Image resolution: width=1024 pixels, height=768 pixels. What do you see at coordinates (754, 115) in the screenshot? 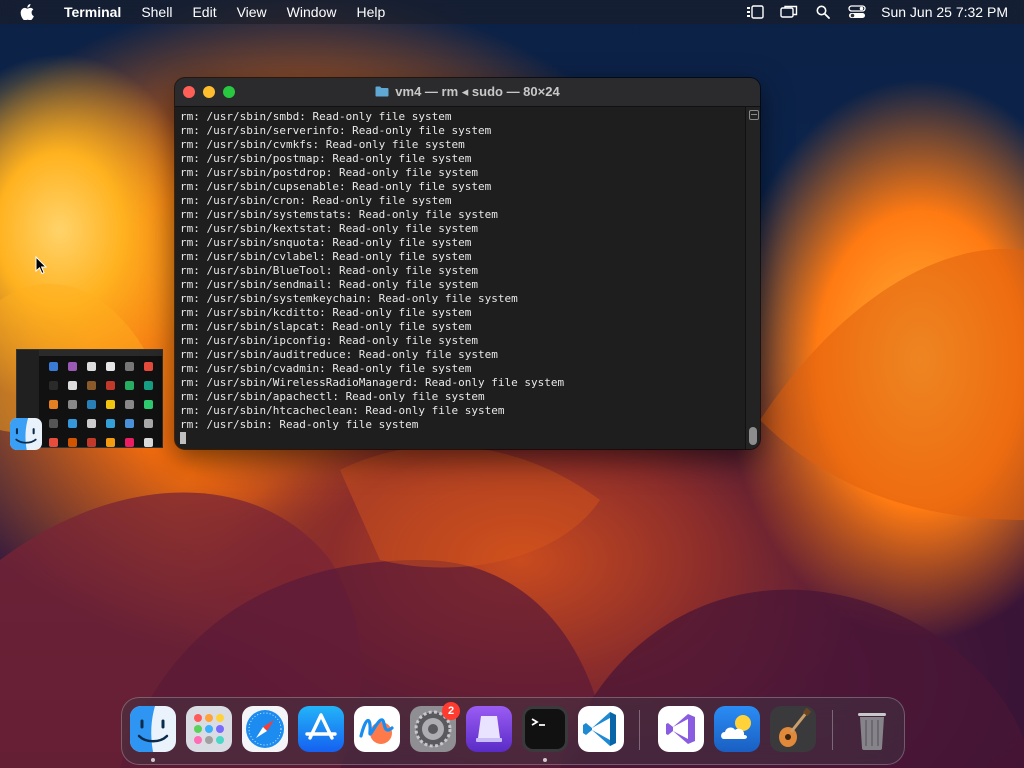
I see `split-pane-icon` at bounding box center [754, 115].